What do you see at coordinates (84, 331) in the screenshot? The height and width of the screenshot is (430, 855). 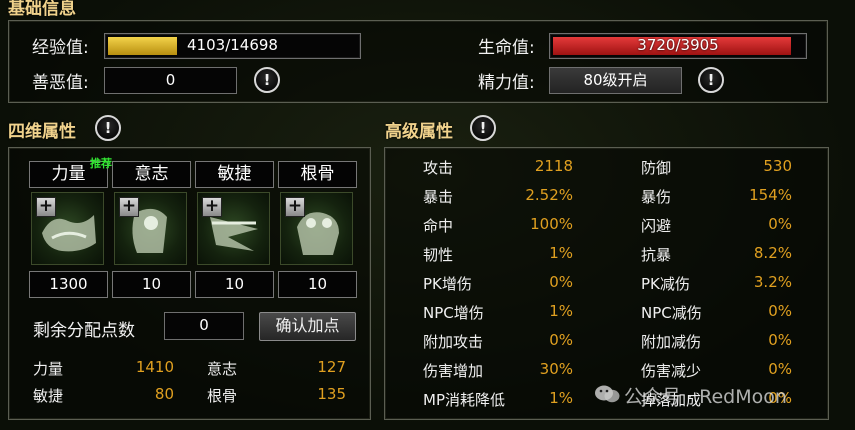 I see `remaining-points-label: 剩余分配点数` at bounding box center [84, 331].